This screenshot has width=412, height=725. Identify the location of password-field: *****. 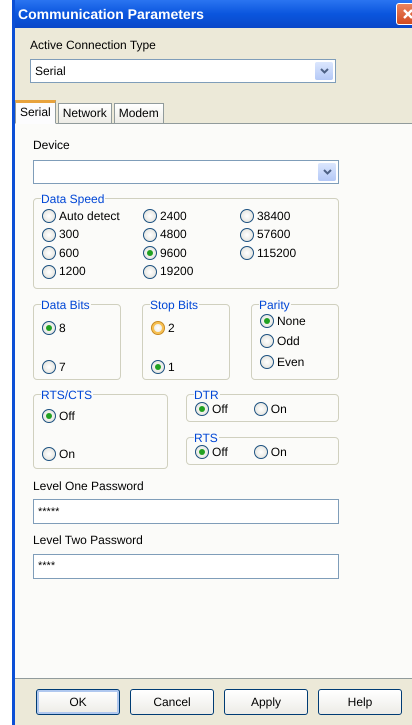
(186, 511).